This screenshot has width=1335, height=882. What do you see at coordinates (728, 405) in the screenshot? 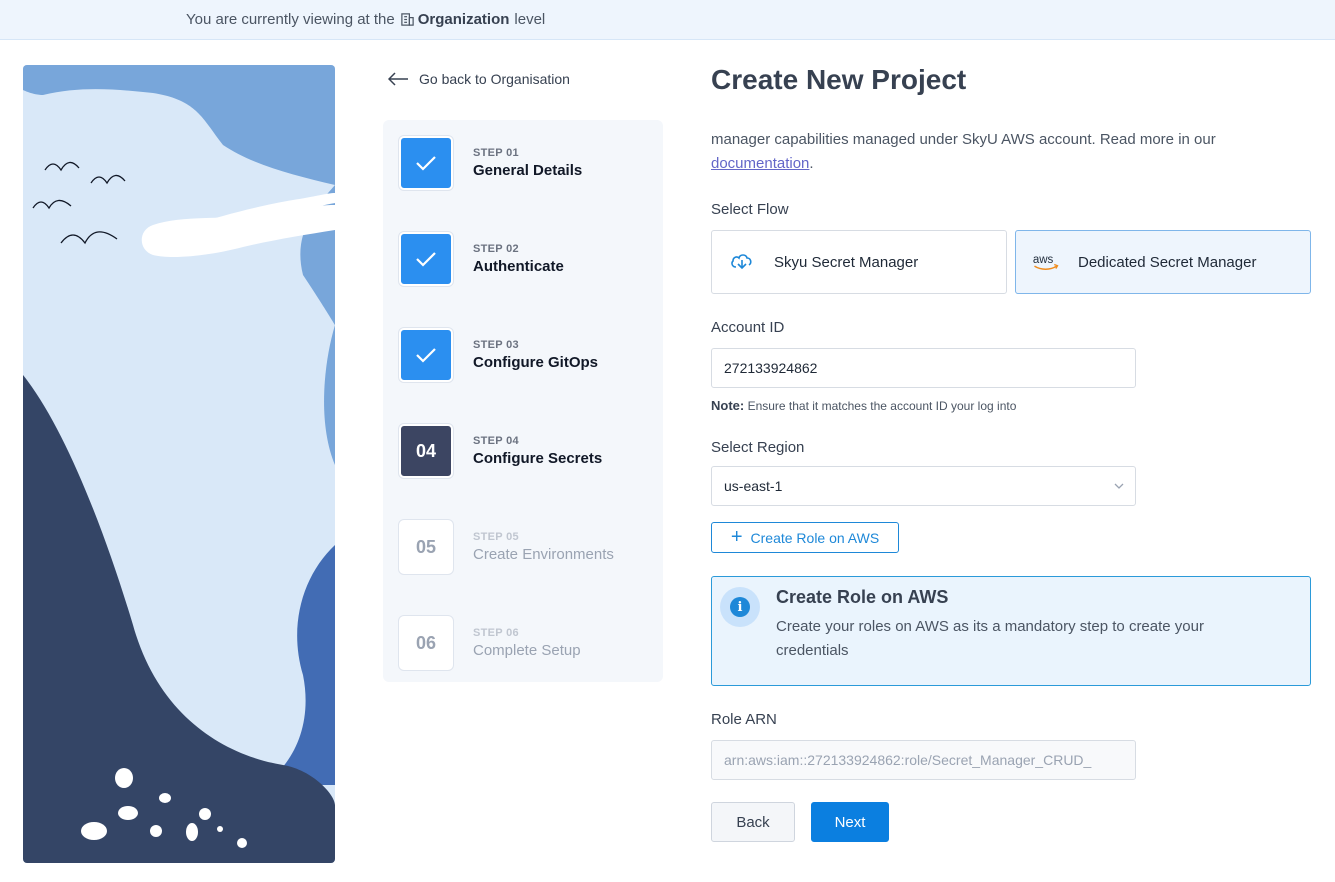
I see `note-label: Note:` at bounding box center [728, 405].